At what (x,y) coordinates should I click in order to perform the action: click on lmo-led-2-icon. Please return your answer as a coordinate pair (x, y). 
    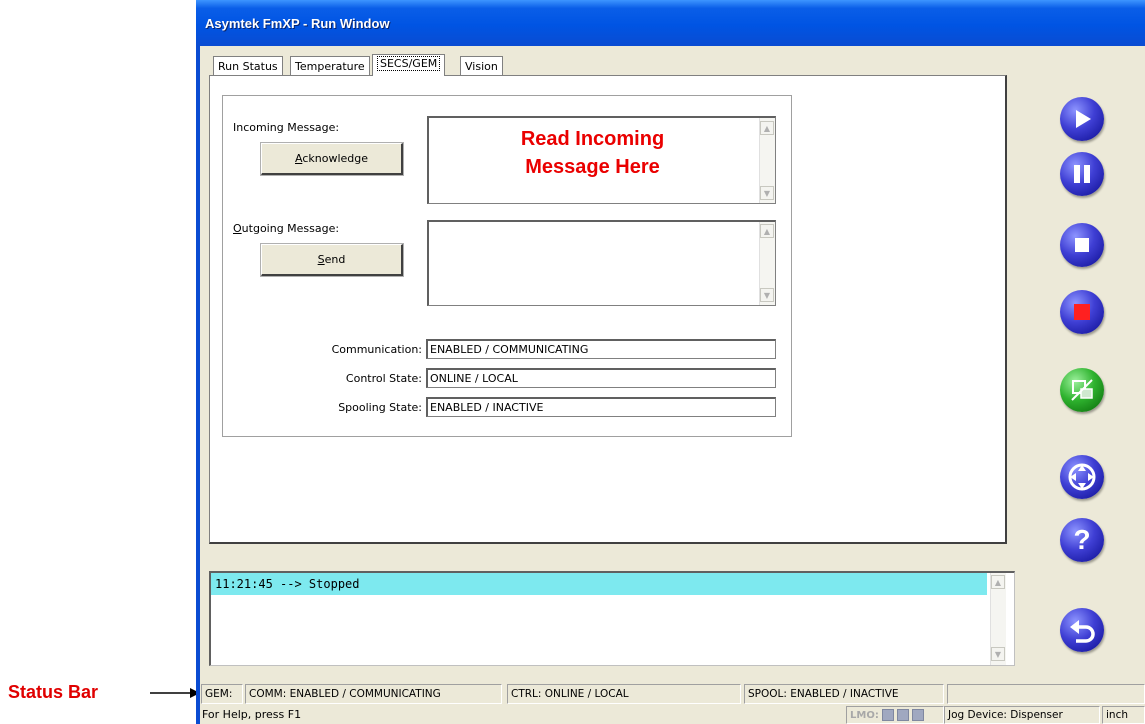
    Looking at the image, I should click on (902, 715).